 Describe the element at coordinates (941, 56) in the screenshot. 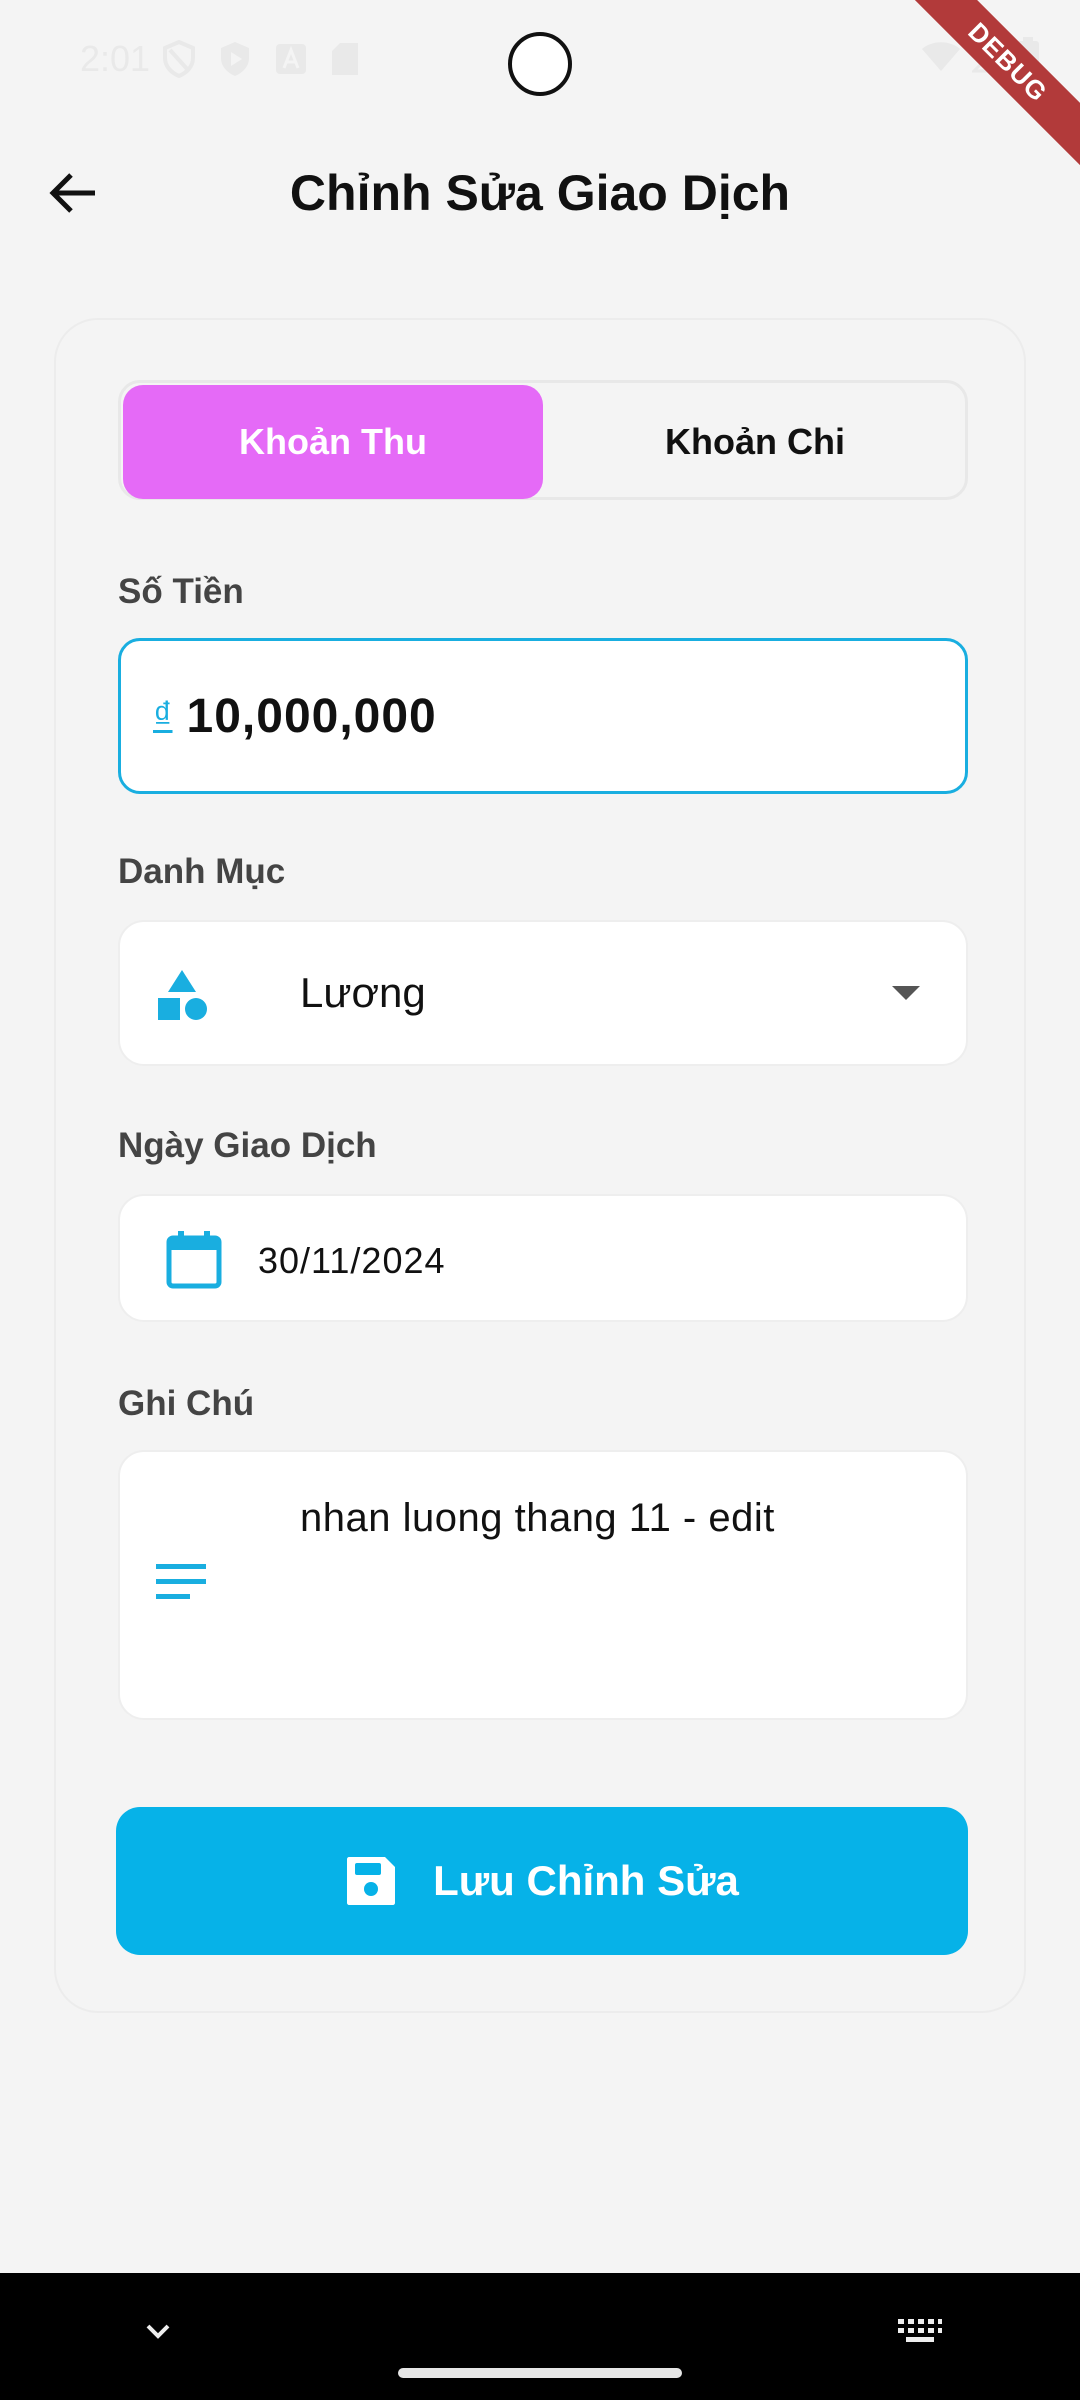

I see `wifi-icon` at that location.